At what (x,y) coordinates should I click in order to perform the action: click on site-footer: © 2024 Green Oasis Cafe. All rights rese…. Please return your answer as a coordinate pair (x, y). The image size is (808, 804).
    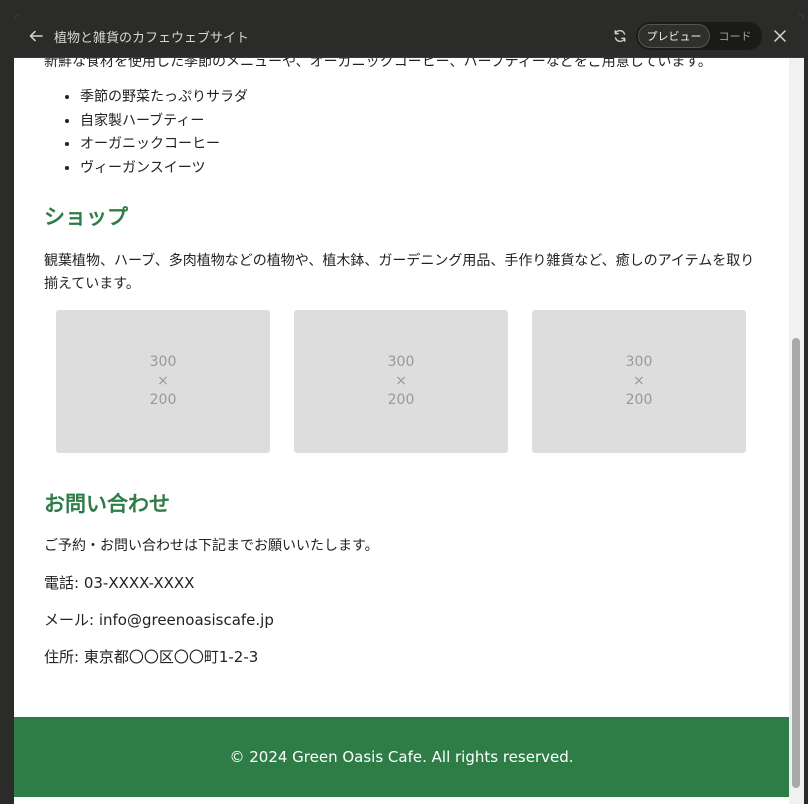
    Looking at the image, I should click on (401, 757).